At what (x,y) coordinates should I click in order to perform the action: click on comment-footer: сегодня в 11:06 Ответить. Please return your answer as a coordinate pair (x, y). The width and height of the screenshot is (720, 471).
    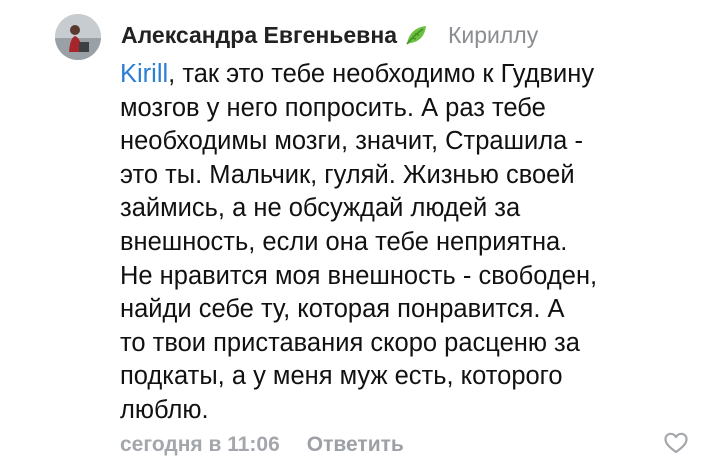
    Looking at the image, I should click on (262, 445).